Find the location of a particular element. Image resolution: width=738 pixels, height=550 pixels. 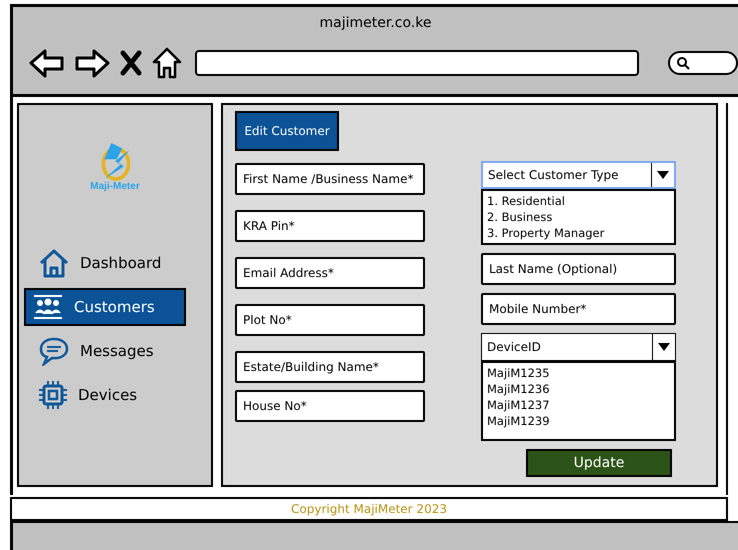

dropdown-option: 2. Business is located at coordinates (578, 217).